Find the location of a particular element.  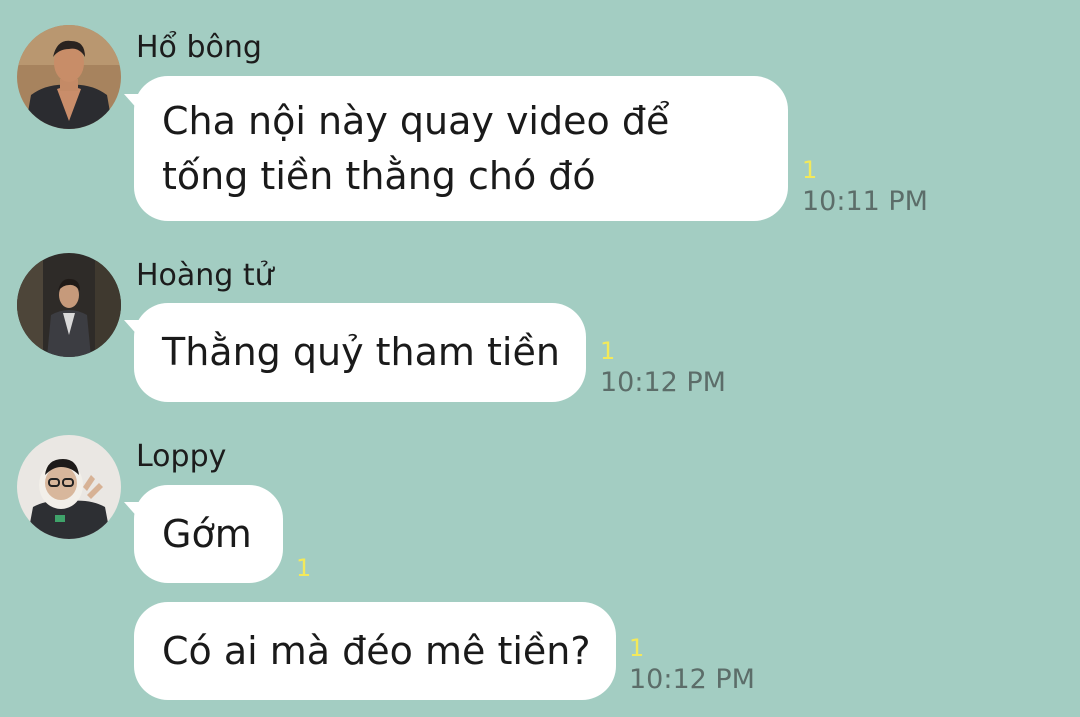

sender-name: Hoàng tử is located at coordinates (205, 275).